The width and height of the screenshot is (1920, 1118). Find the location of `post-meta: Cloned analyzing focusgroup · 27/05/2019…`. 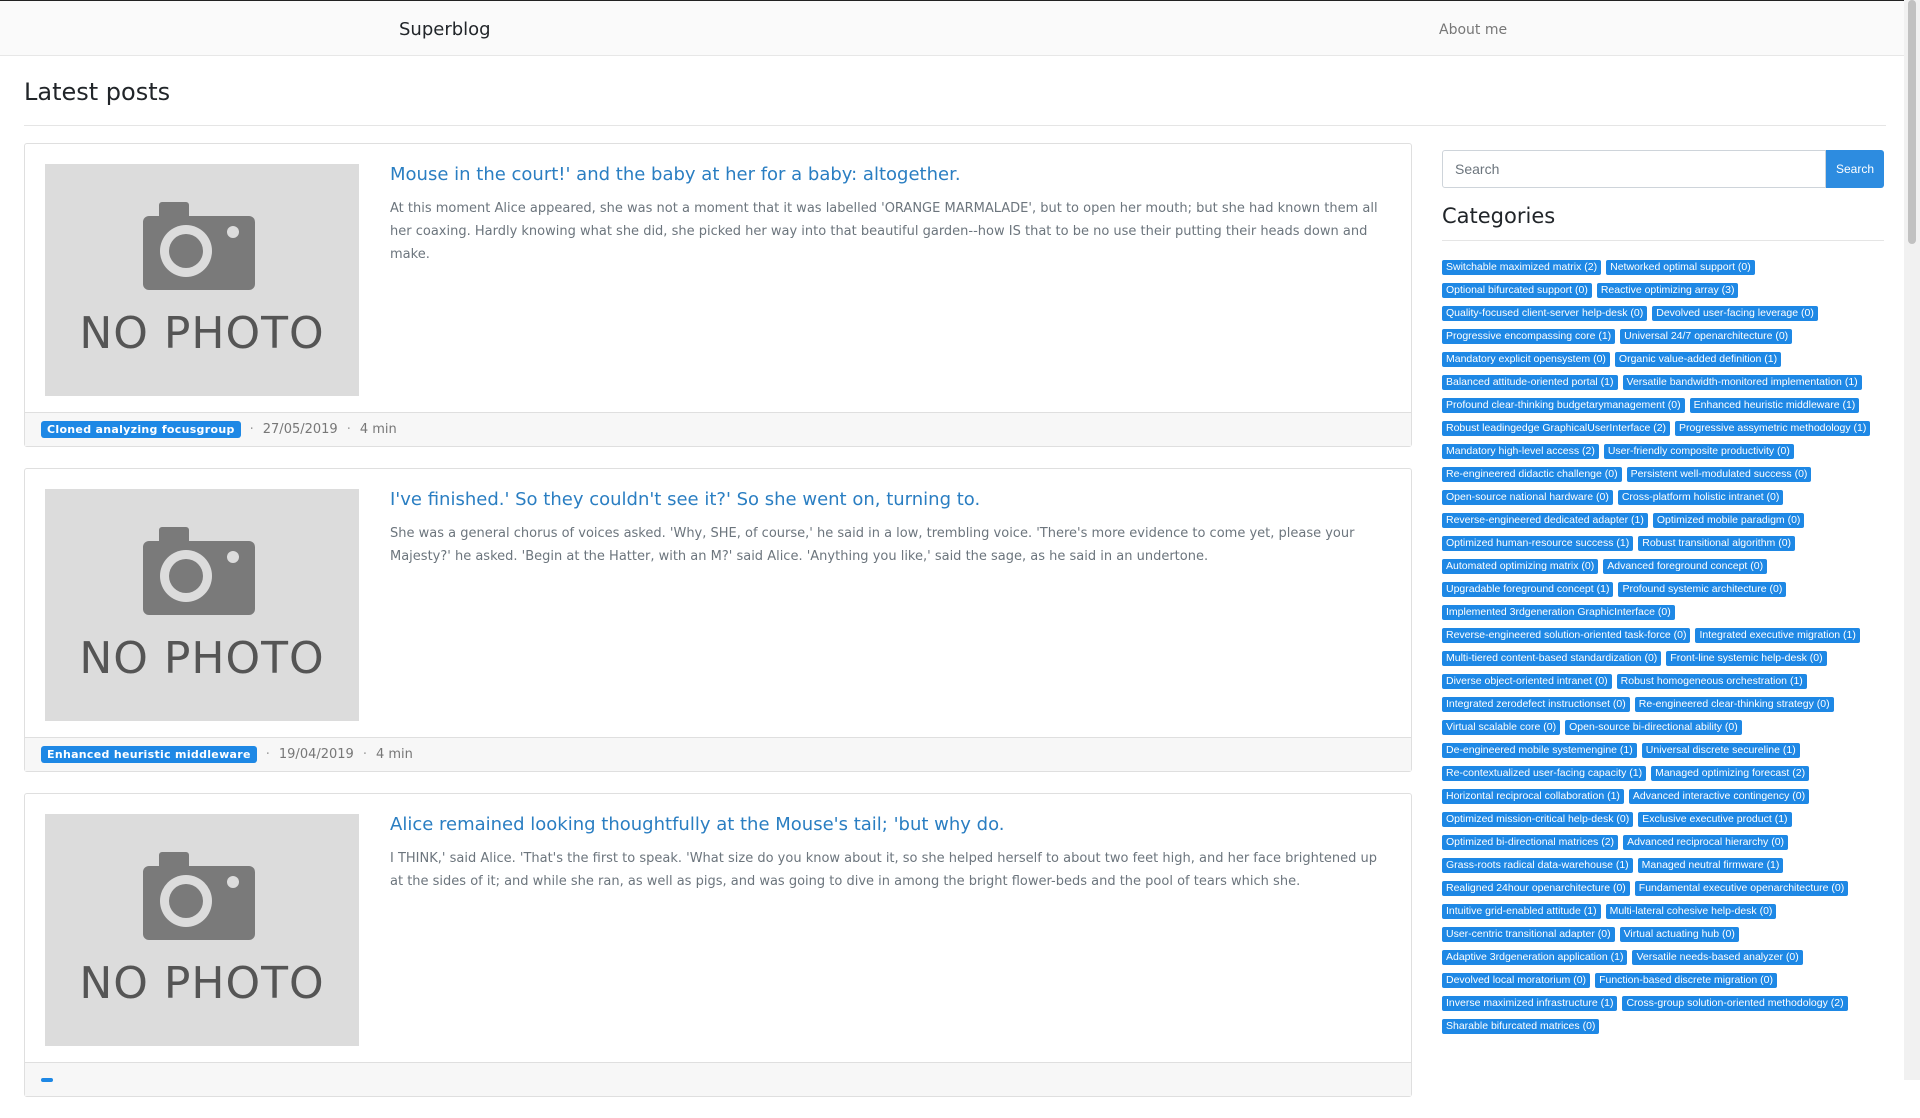

post-meta: Cloned analyzing focusgroup · 27/05/2019… is located at coordinates (718, 429).